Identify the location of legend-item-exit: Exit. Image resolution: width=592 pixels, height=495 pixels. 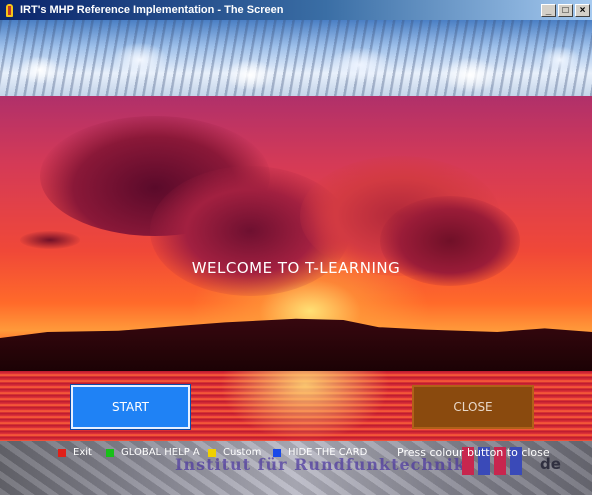
(75, 452).